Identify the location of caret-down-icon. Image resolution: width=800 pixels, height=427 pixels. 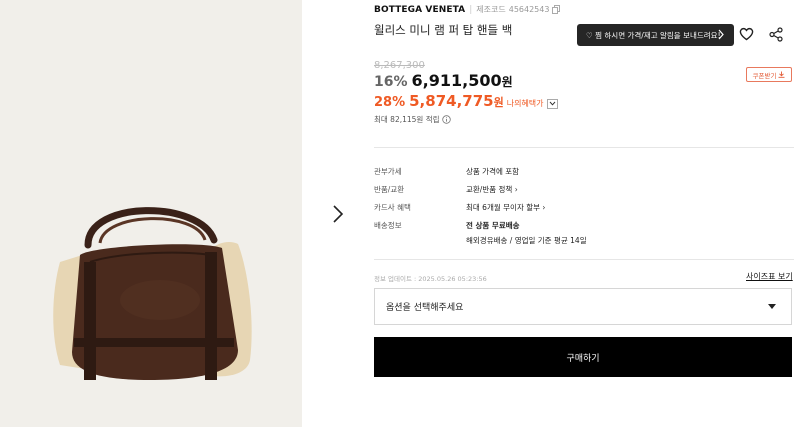
(772, 306).